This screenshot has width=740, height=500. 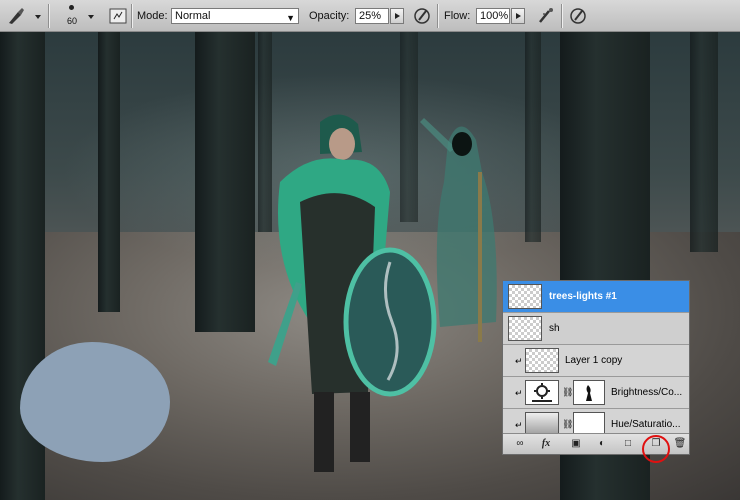 What do you see at coordinates (193, 16) in the screenshot?
I see `mode-value: Normal` at bounding box center [193, 16].